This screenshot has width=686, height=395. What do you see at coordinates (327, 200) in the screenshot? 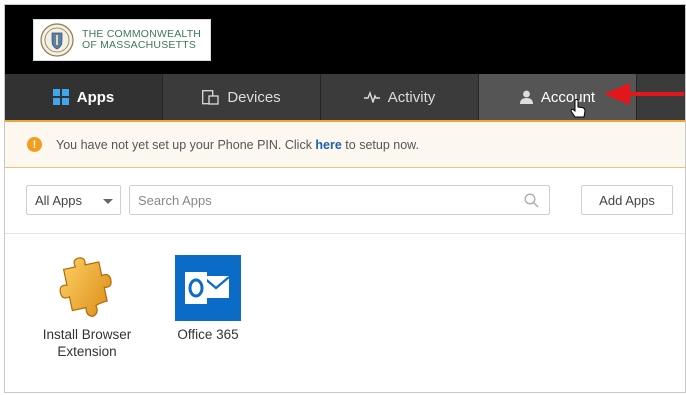
I see `search-input` at bounding box center [327, 200].